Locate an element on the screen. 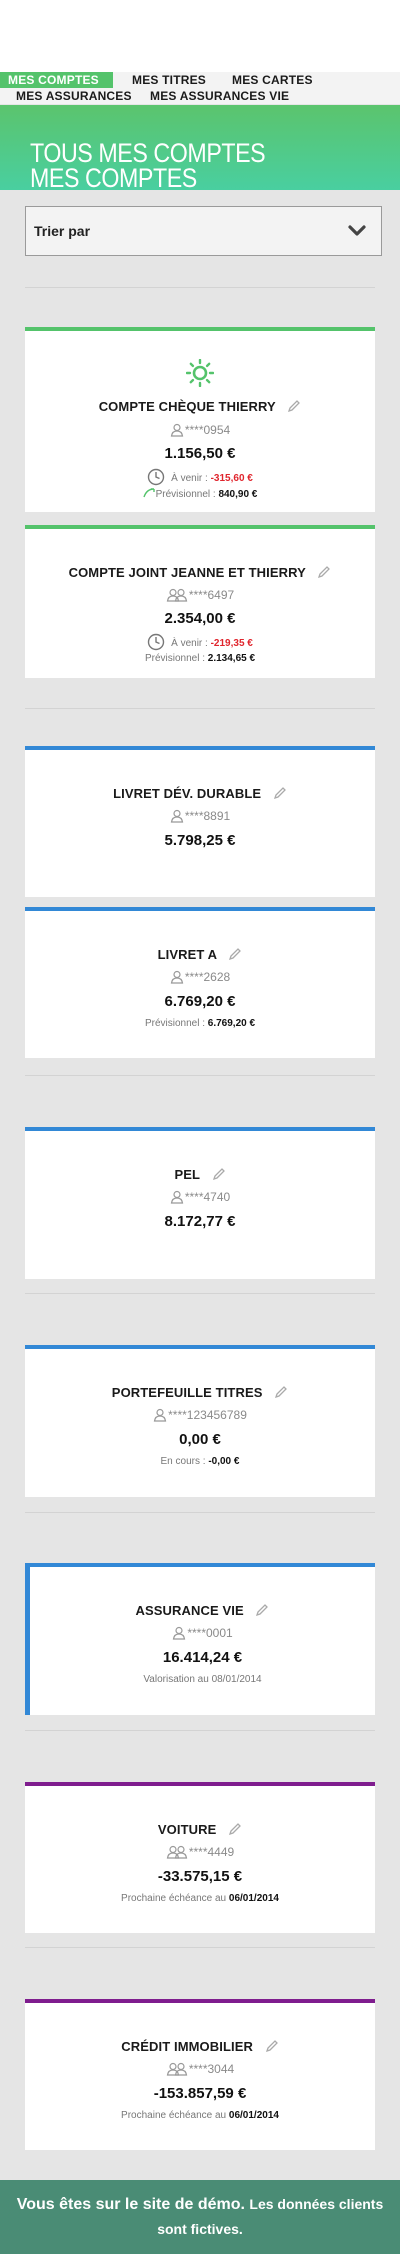  account-balance: 8.172,77 € is located at coordinates (200, 1221).